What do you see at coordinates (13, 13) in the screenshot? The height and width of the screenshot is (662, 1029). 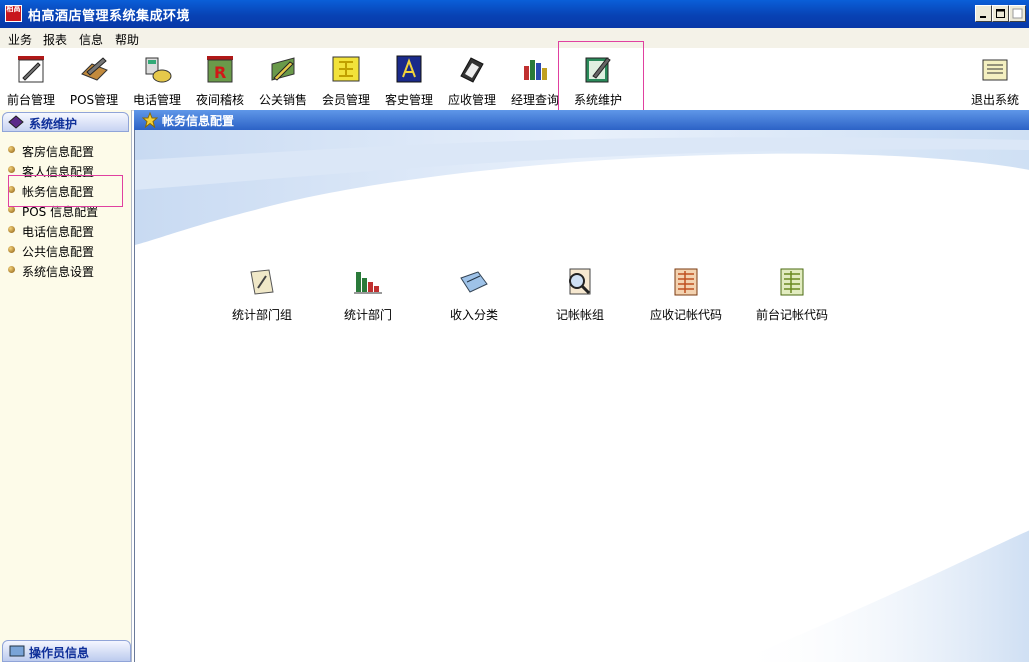 I see `app-logo-icon: 柏高` at bounding box center [13, 13].